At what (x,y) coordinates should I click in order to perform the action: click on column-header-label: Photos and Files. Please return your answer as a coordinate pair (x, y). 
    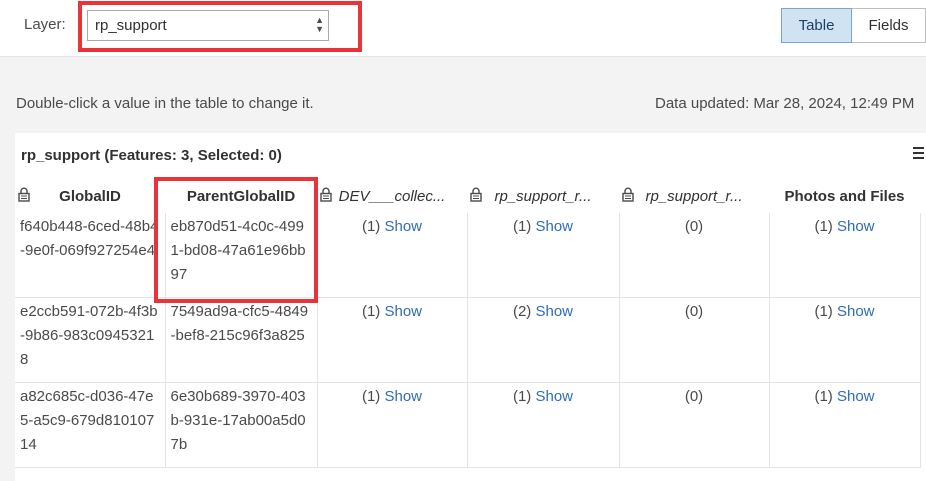
    Looking at the image, I should click on (844, 196).